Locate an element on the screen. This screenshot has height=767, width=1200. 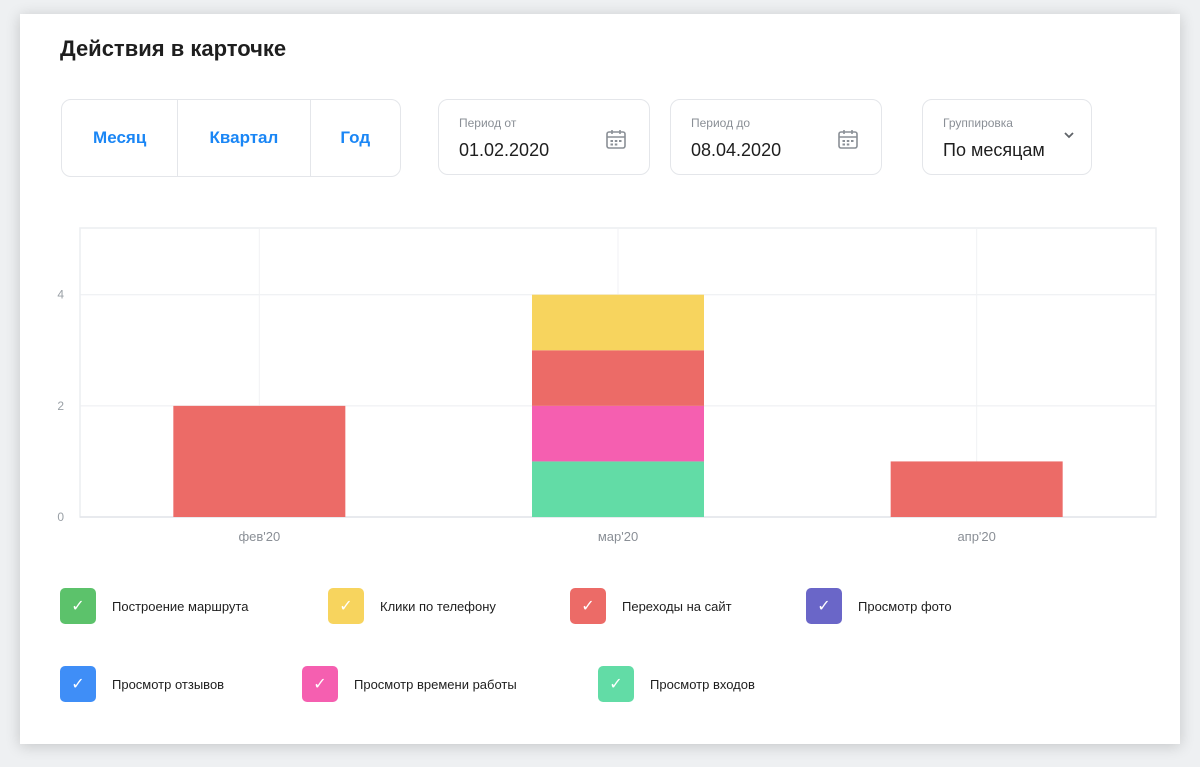
x-tick-label: апр'20 is located at coordinates (976, 536).